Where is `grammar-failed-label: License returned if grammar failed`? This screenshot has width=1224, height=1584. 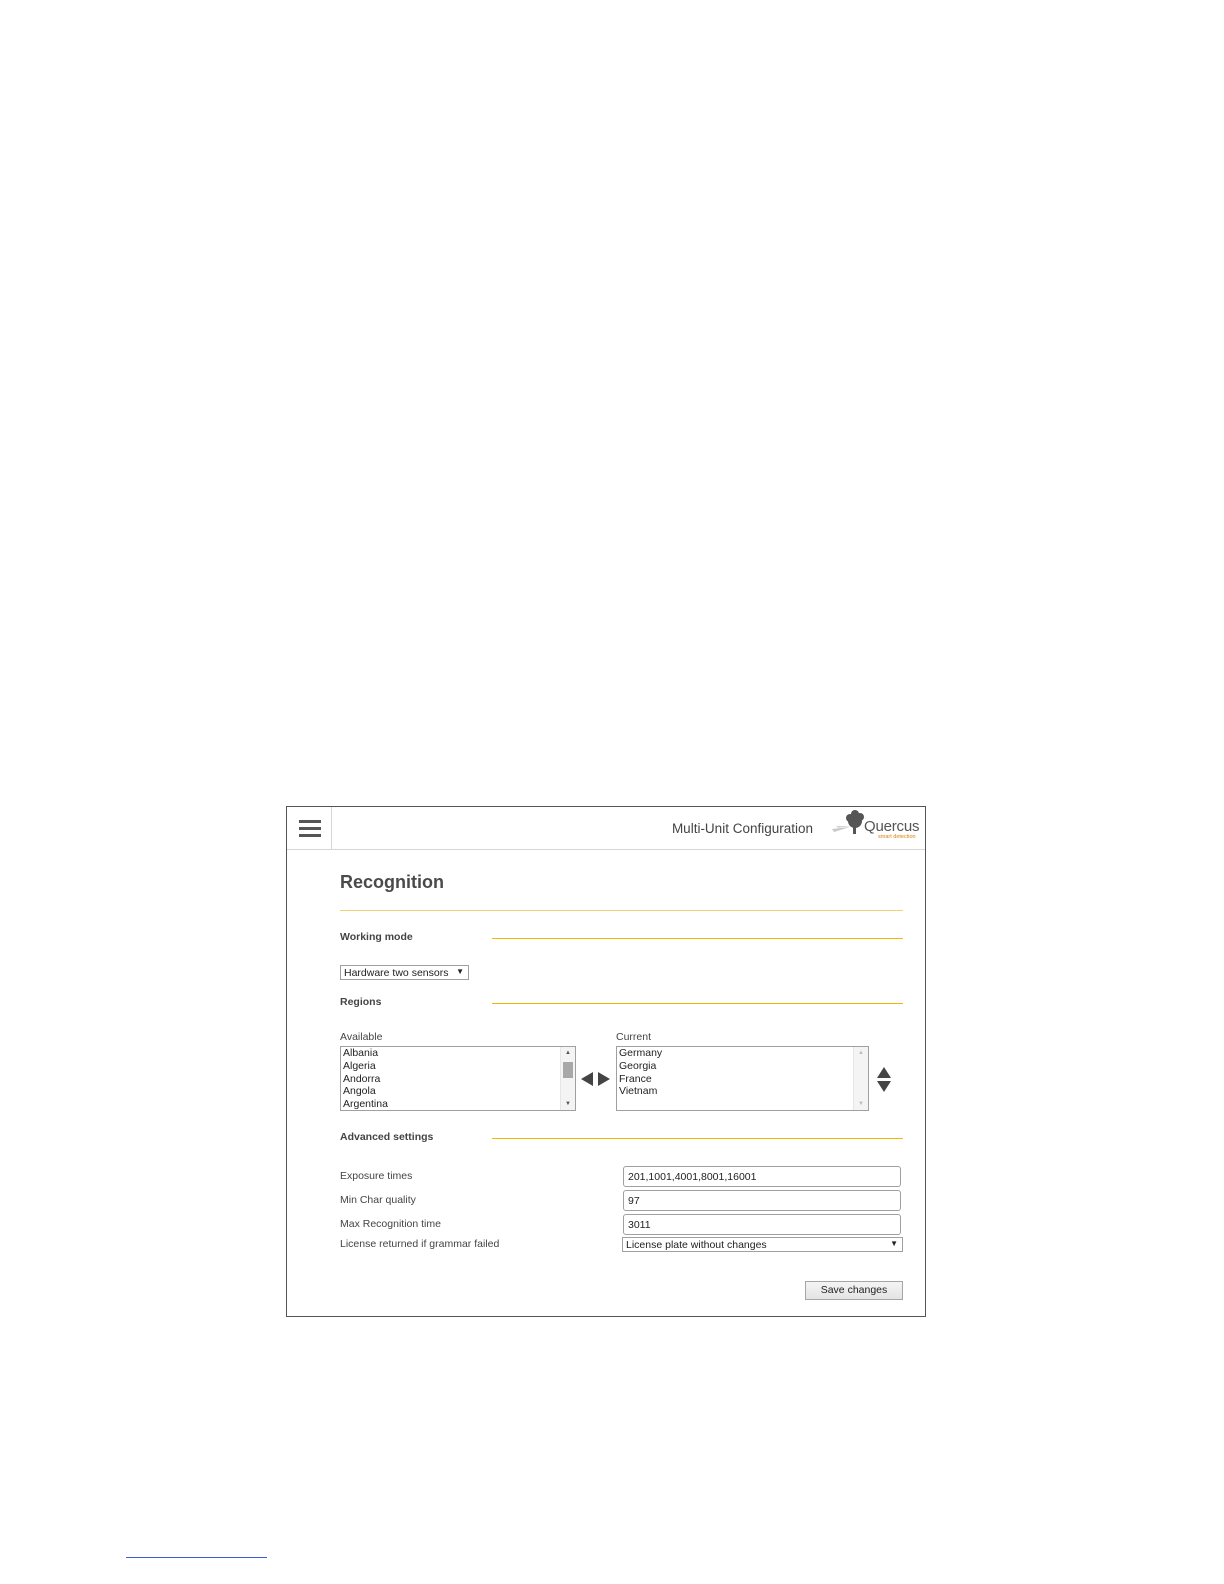 grammar-failed-label: License returned if grammar failed is located at coordinates (420, 1244).